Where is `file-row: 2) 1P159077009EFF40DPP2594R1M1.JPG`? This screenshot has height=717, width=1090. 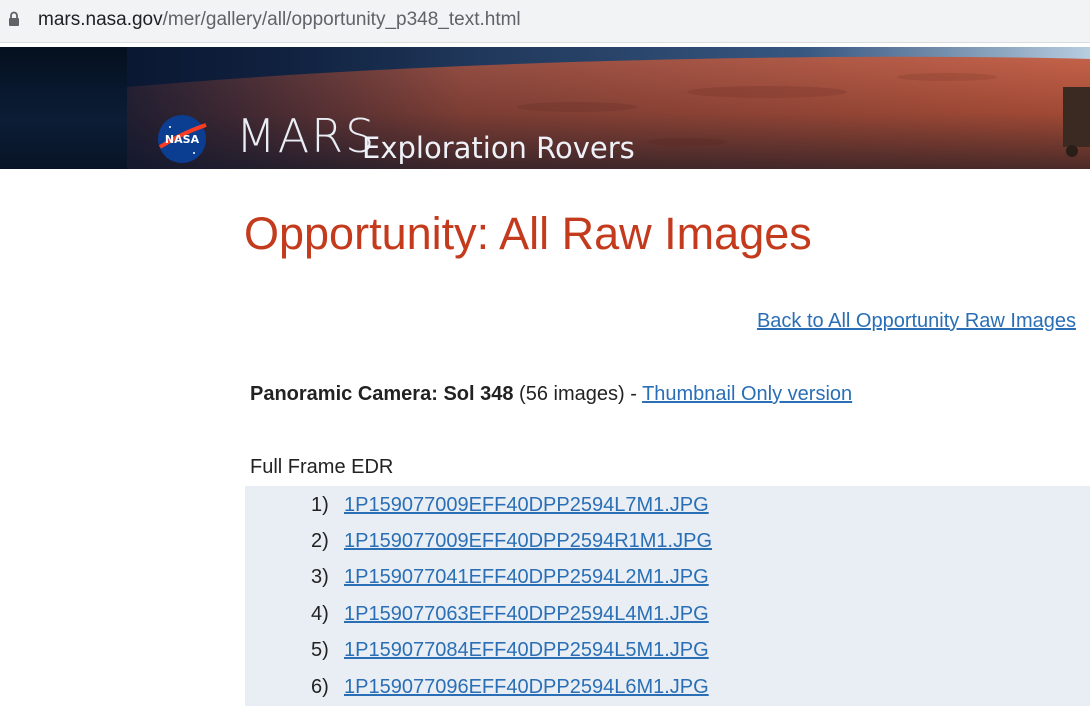
file-row: 2) 1P159077009EFF40DPP2594R1M1.JPG is located at coordinates (667, 540).